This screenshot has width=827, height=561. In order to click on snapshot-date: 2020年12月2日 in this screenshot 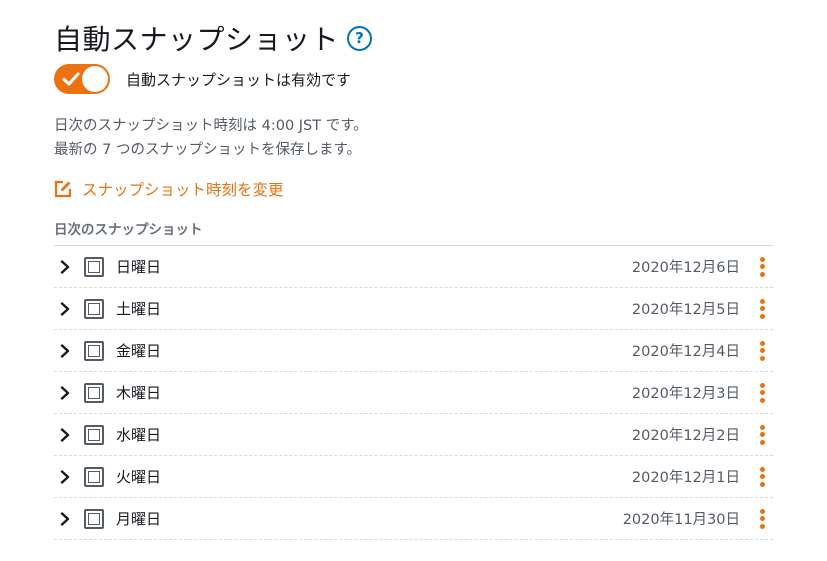, I will do `click(685, 436)`.